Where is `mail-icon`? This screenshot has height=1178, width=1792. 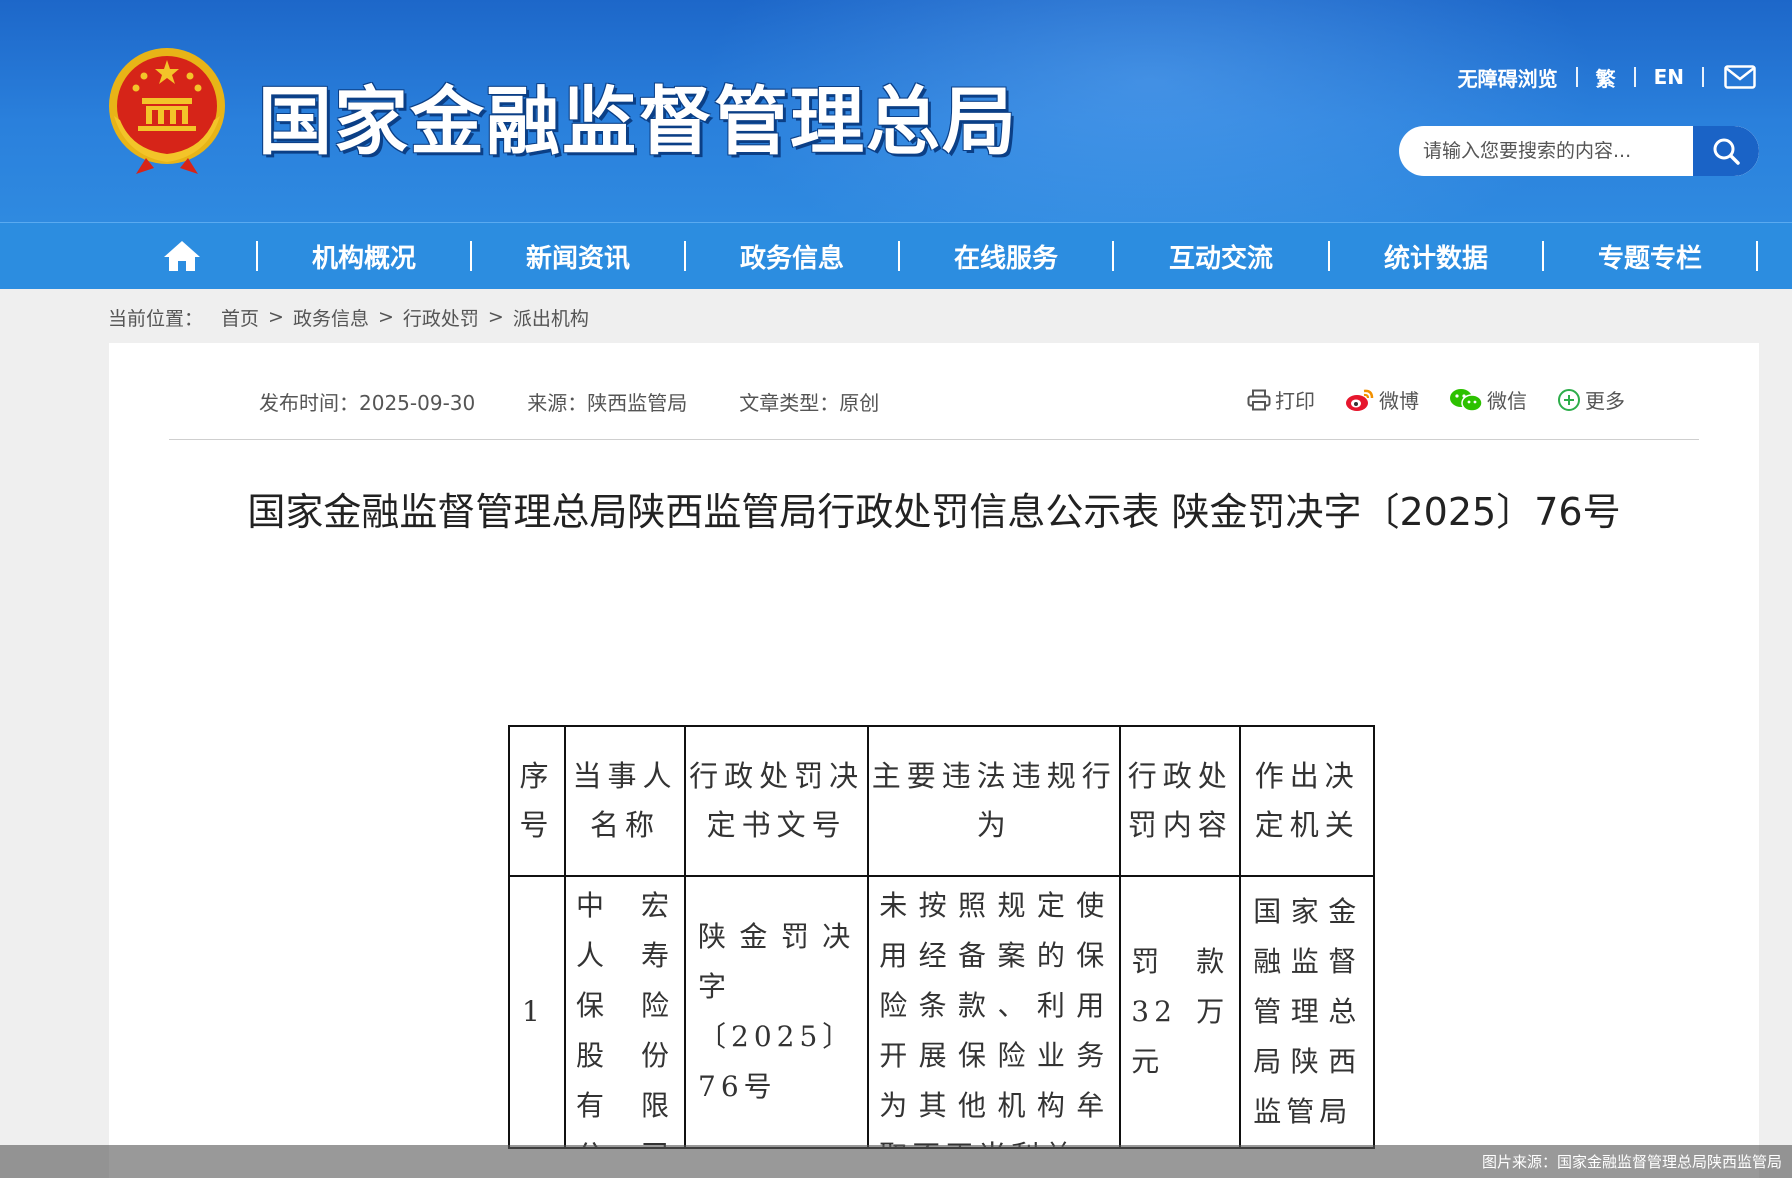
mail-icon is located at coordinates (1730, 77).